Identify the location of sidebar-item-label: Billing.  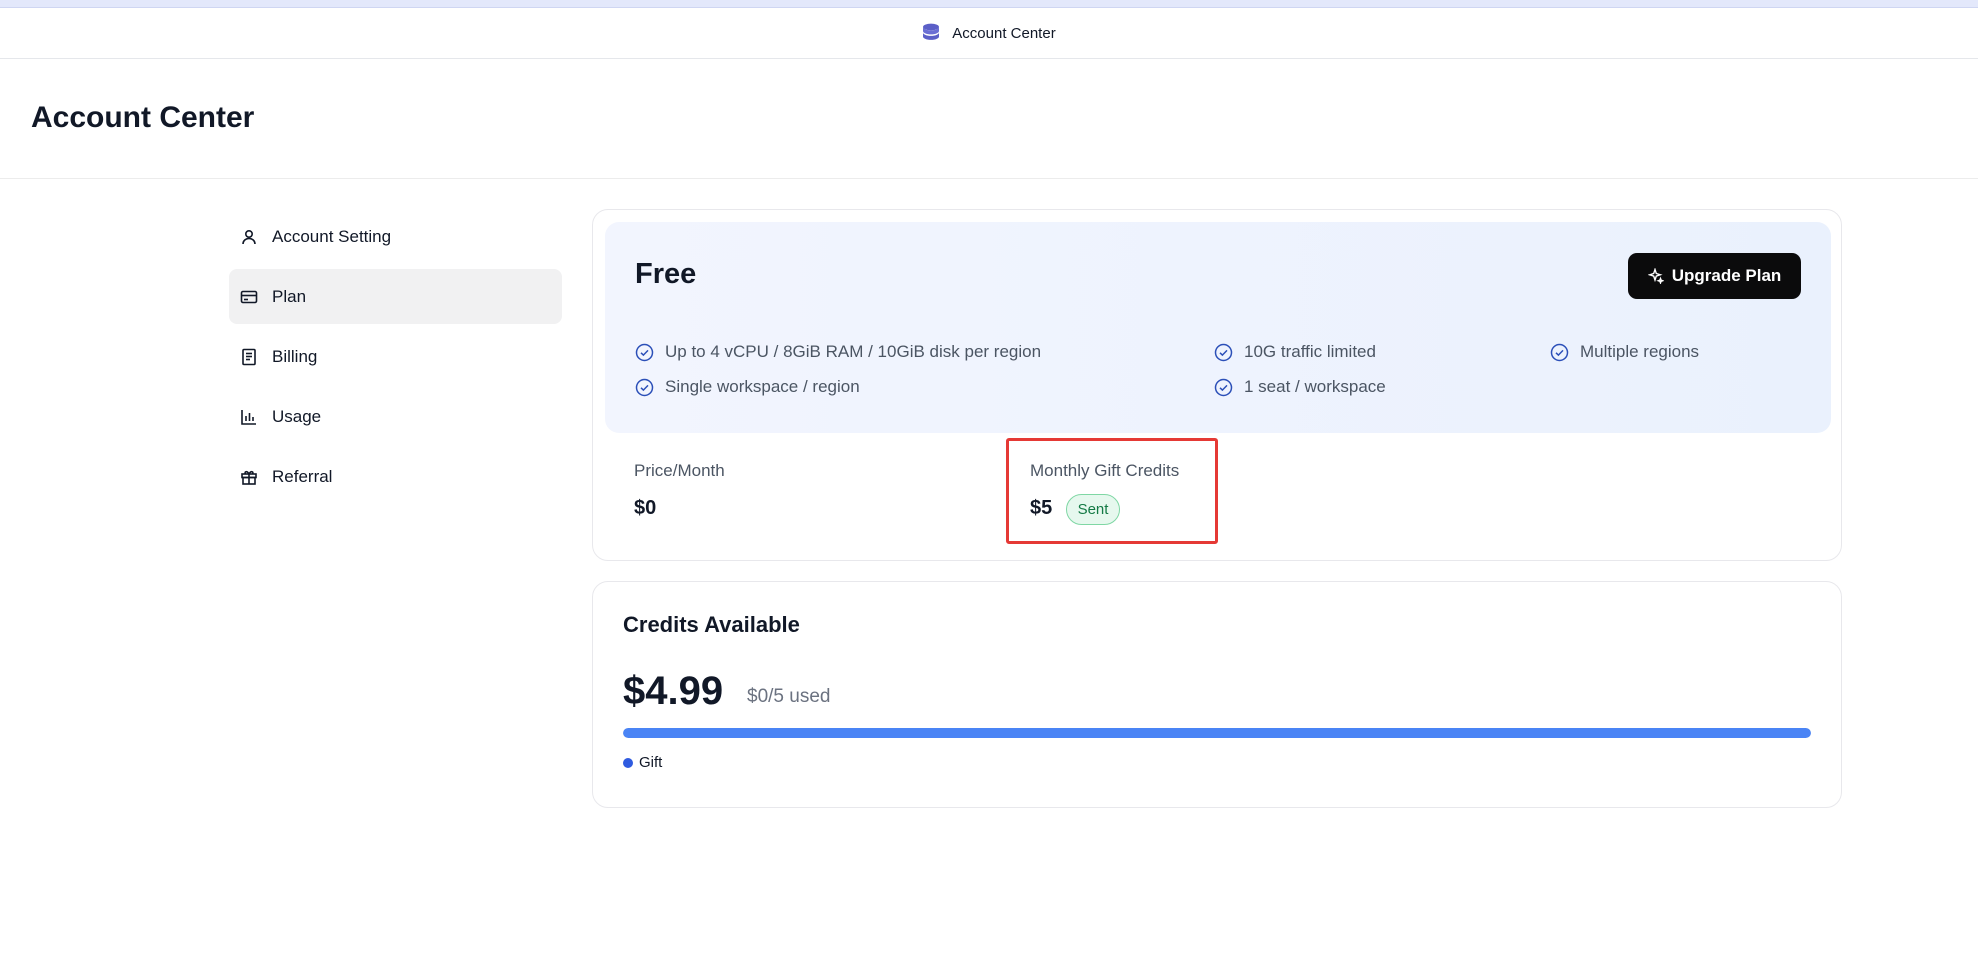
(295, 356).